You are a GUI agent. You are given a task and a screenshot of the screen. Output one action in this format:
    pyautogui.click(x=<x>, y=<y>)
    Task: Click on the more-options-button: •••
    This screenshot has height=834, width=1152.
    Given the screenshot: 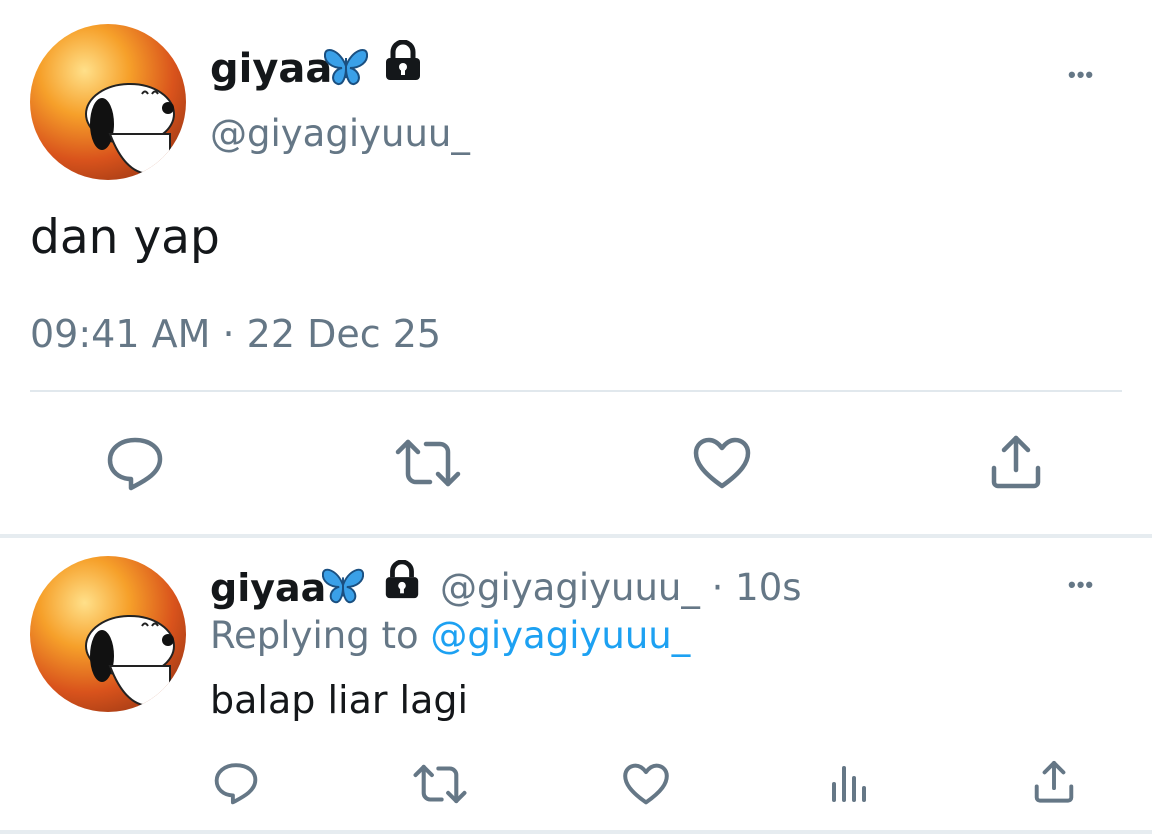 What is the action you would take?
    pyautogui.click(x=1081, y=75)
    